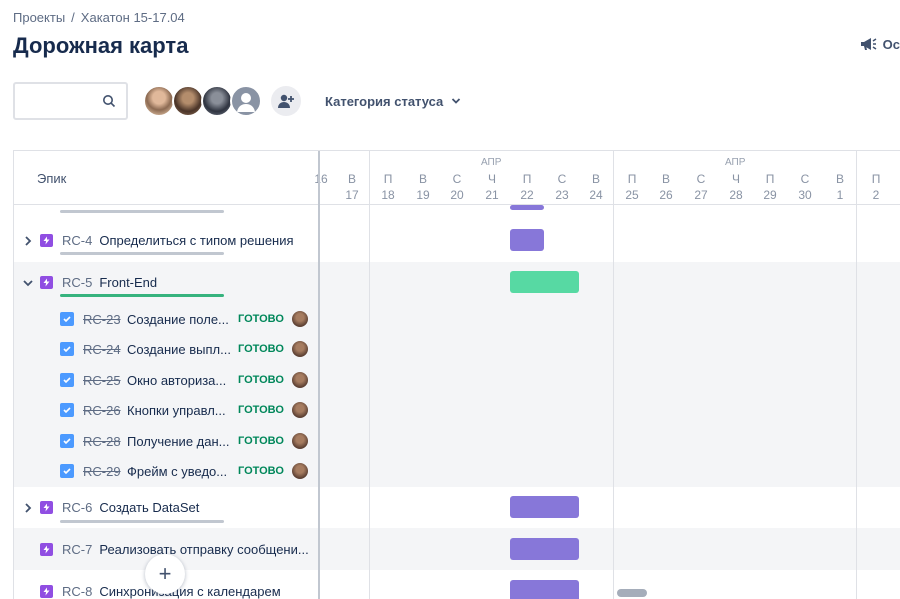  Describe the element at coordinates (770, 187) in the screenshot. I see `day-column: П 29` at that location.